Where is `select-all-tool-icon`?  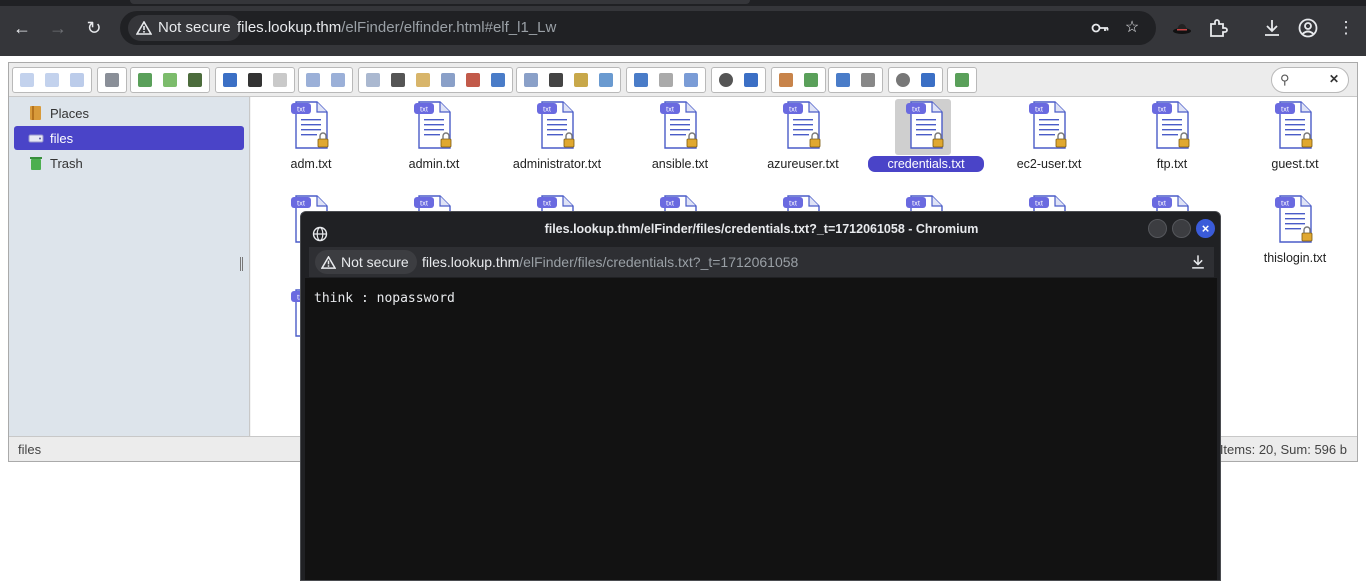 select-all-tool-icon is located at coordinates (556, 80).